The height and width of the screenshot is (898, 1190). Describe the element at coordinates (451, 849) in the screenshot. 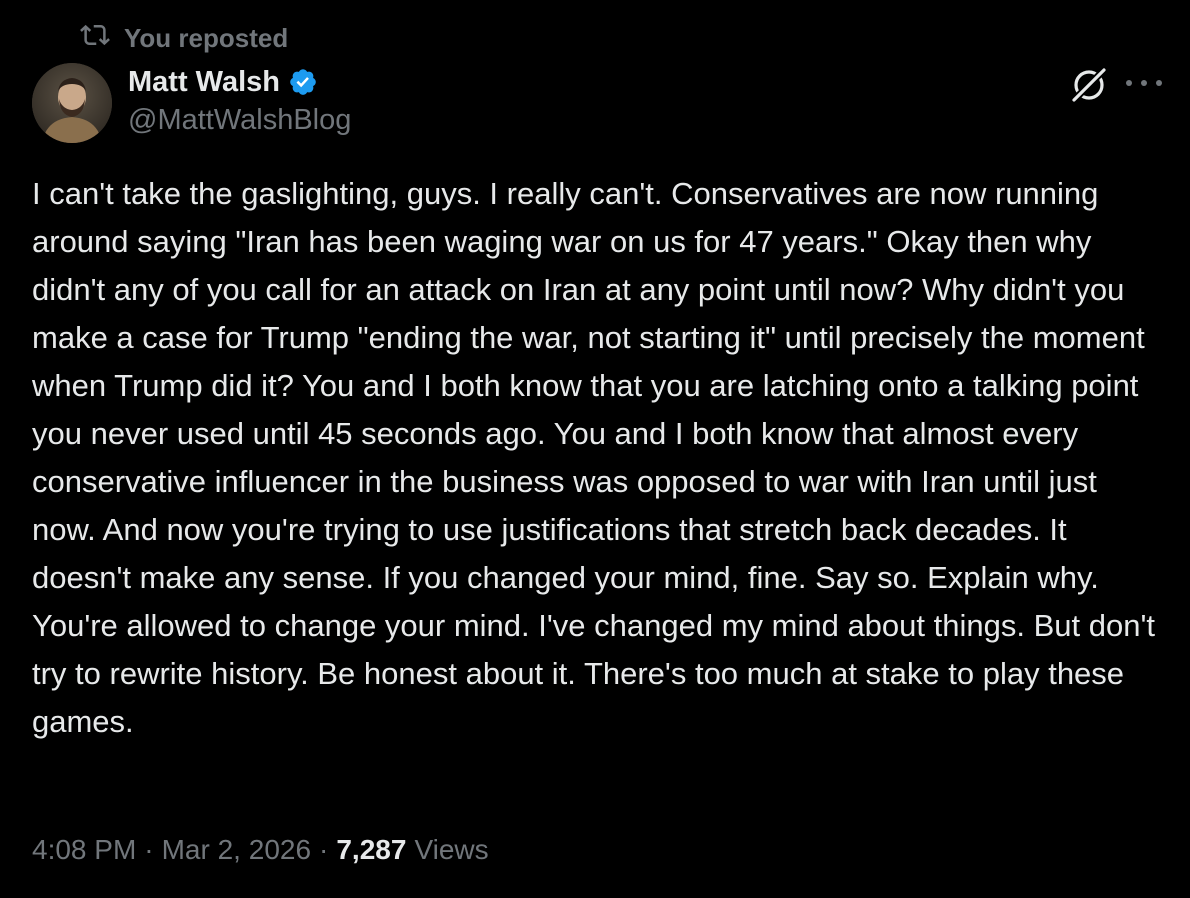

I see `views-label: Views` at that location.